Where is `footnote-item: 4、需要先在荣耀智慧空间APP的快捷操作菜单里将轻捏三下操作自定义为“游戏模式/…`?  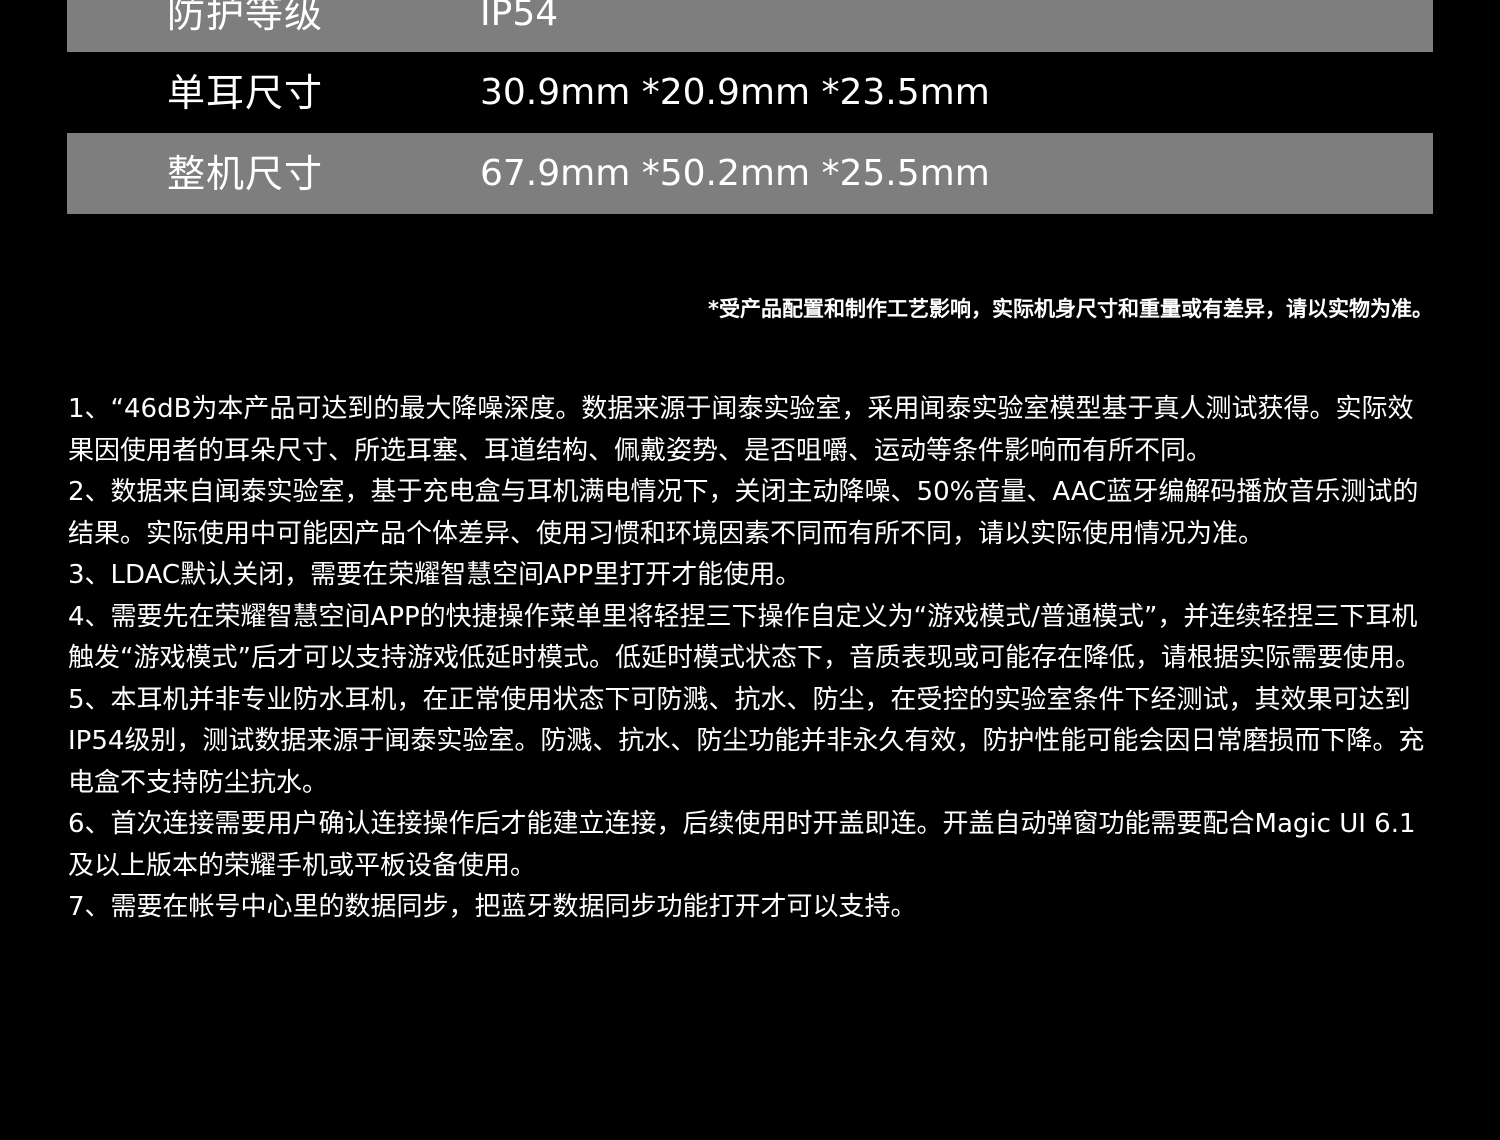 footnote-item: 4、需要先在荣耀智慧空间APP的快捷操作菜单里将轻捏三下操作自定义为“游戏模式/… is located at coordinates (744, 637).